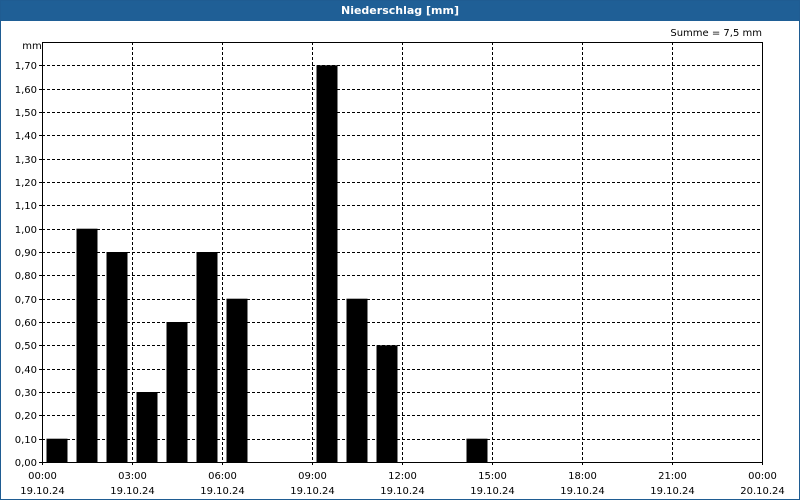 This screenshot has width=800, height=500. What do you see at coordinates (26, 463) in the screenshot?
I see `y-tick-label: 0,00` at bounding box center [26, 463].